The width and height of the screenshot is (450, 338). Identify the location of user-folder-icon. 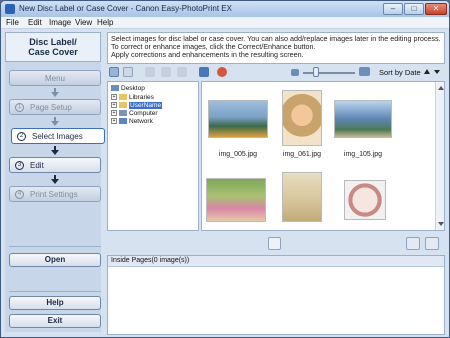
(123, 105).